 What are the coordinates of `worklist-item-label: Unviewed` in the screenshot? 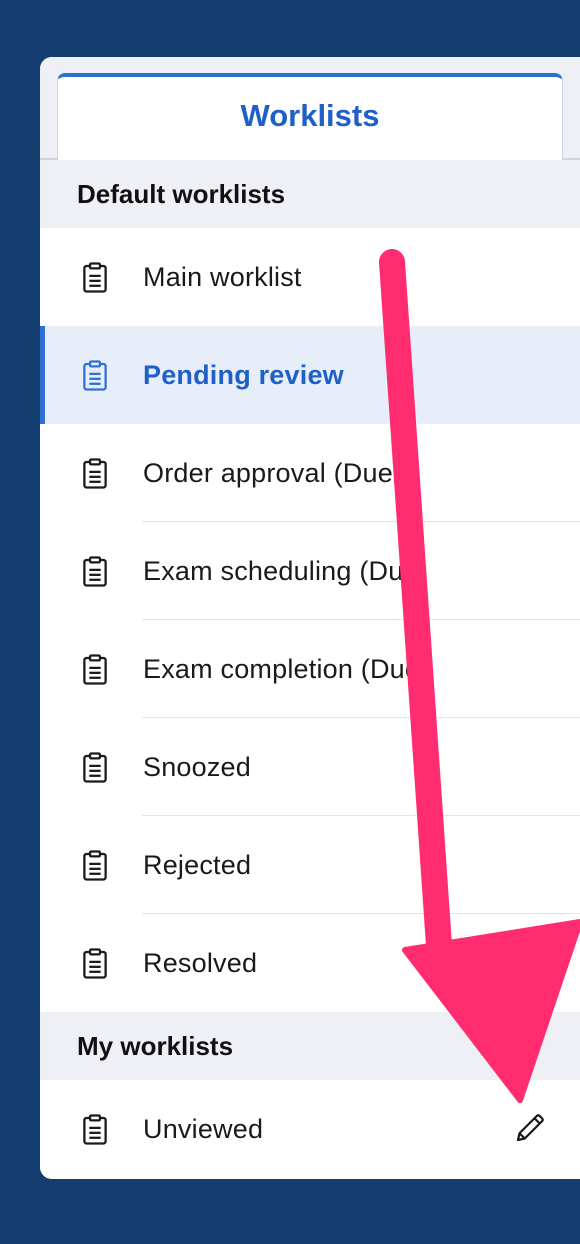 It's located at (203, 1128).